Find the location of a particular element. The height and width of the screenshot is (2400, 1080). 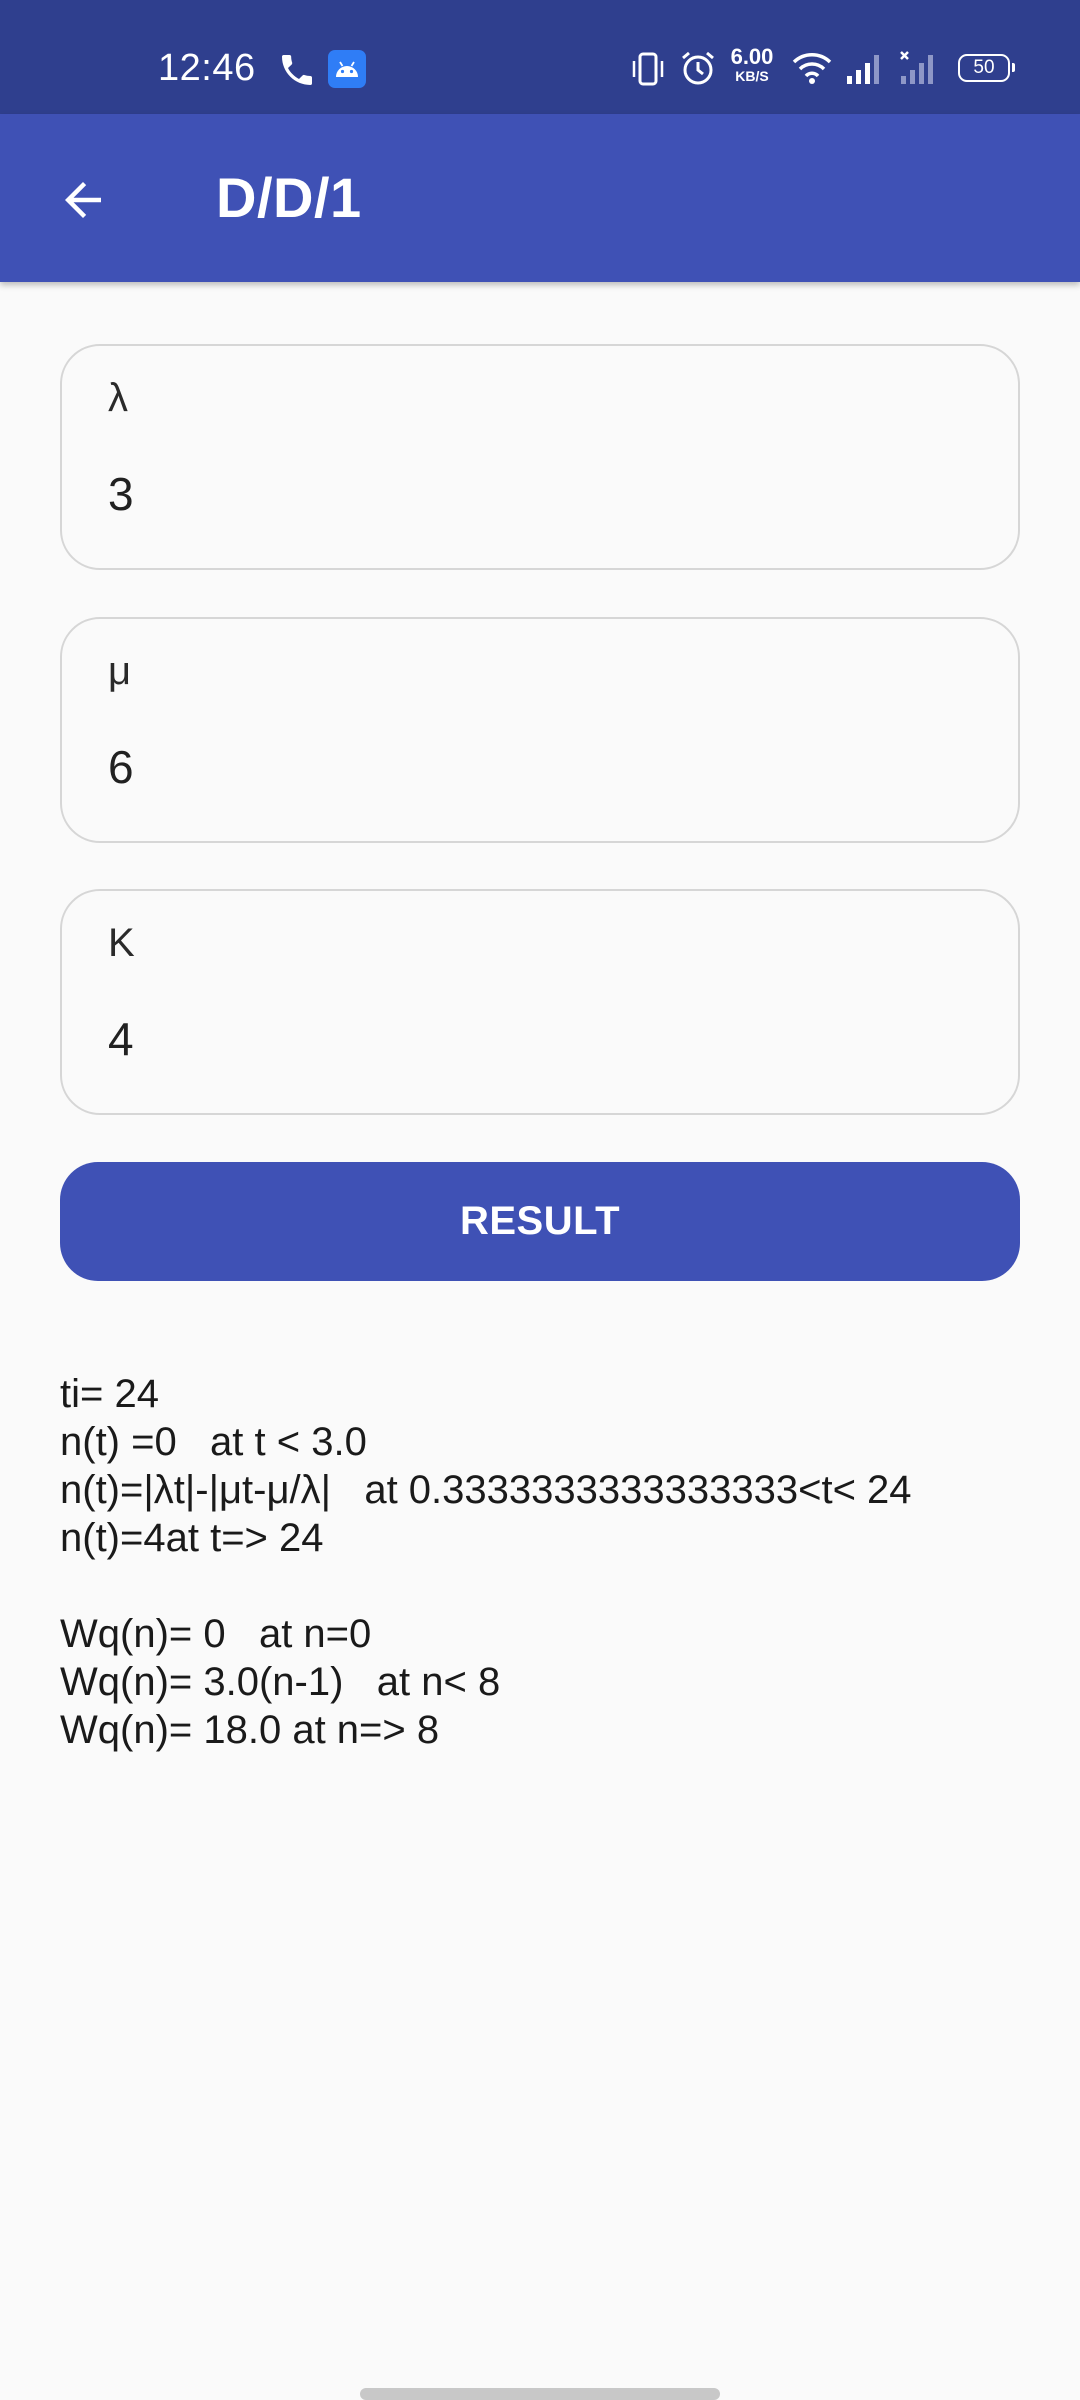

network-speed-unit: KB/S is located at coordinates (752, 76).